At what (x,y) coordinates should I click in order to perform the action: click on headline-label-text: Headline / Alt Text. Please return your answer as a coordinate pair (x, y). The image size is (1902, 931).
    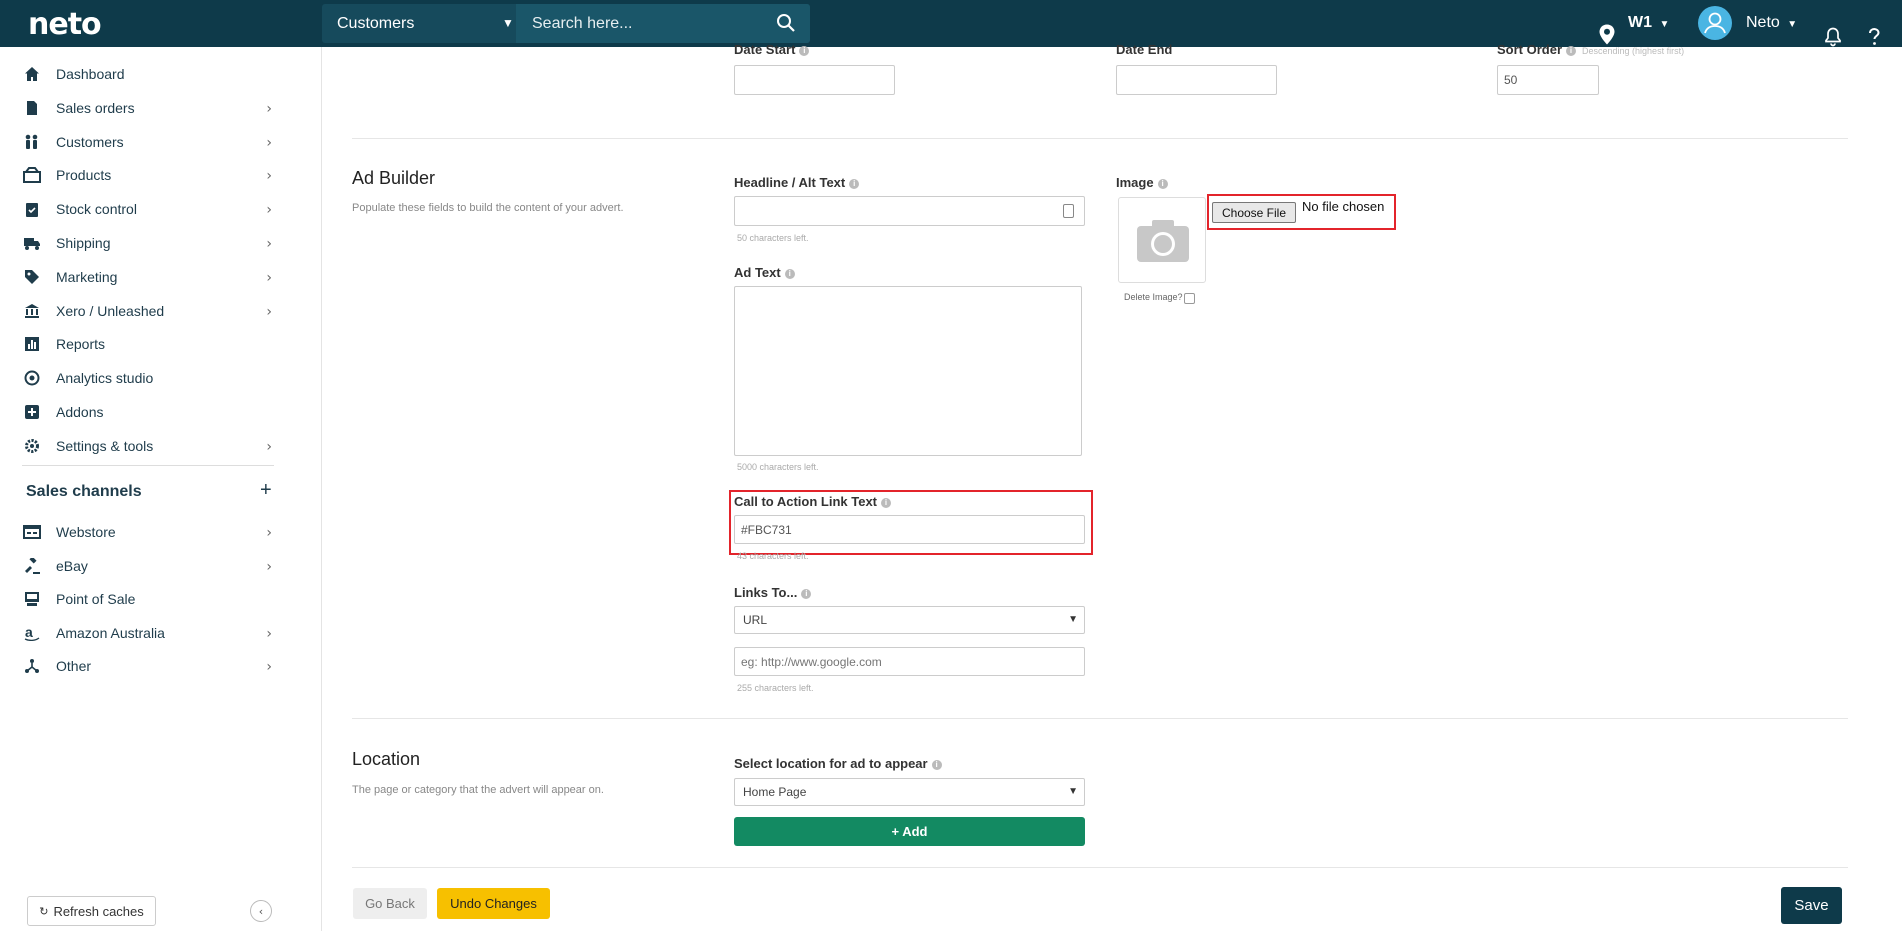
    Looking at the image, I should click on (790, 182).